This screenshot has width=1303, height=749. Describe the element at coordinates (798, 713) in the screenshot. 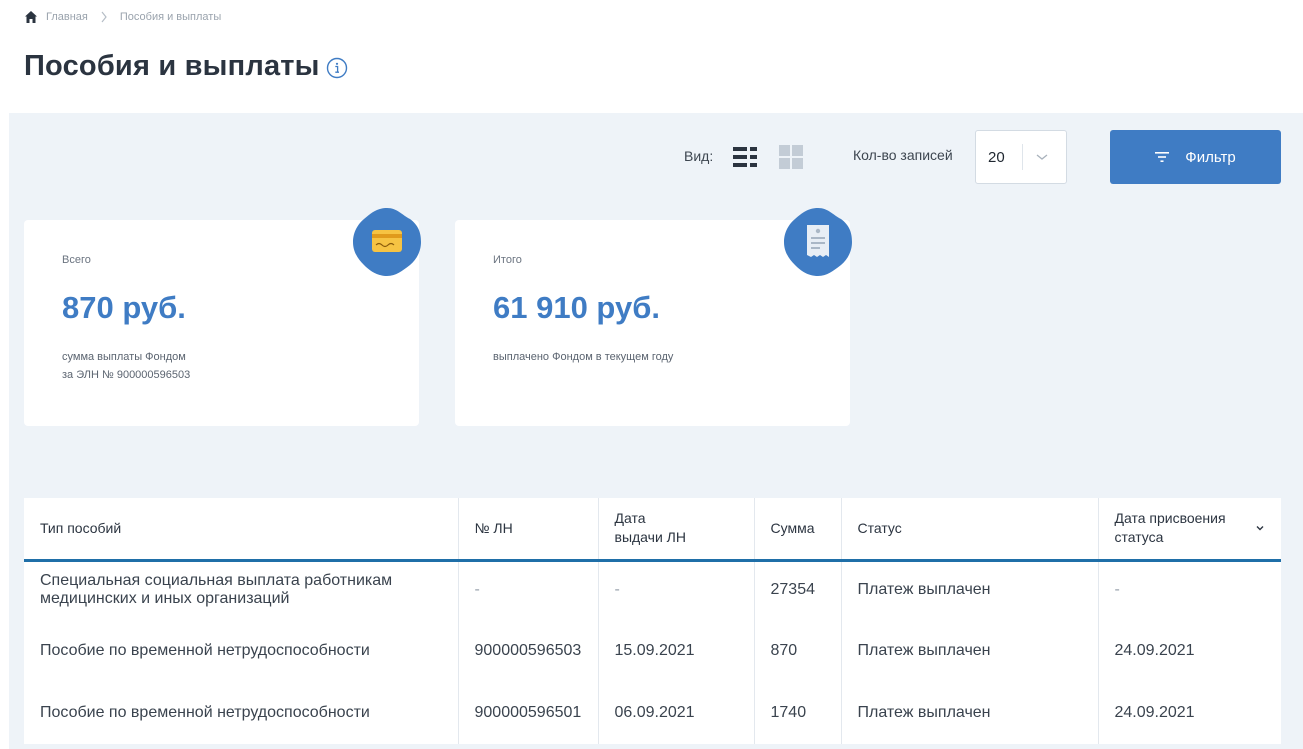

I see `cell-sum: 1740` at that location.